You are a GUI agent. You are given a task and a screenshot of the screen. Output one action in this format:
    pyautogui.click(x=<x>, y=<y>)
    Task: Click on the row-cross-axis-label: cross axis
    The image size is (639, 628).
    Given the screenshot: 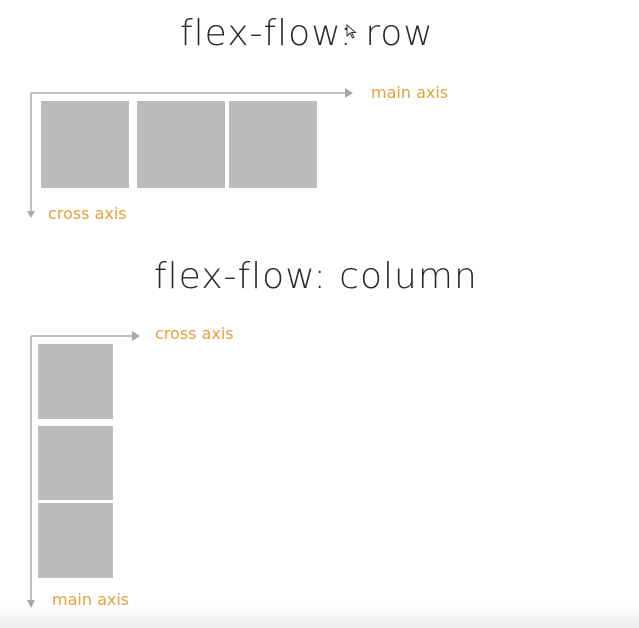 What is the action you would take?
    pyautogui.click(x=87, y=213)
    